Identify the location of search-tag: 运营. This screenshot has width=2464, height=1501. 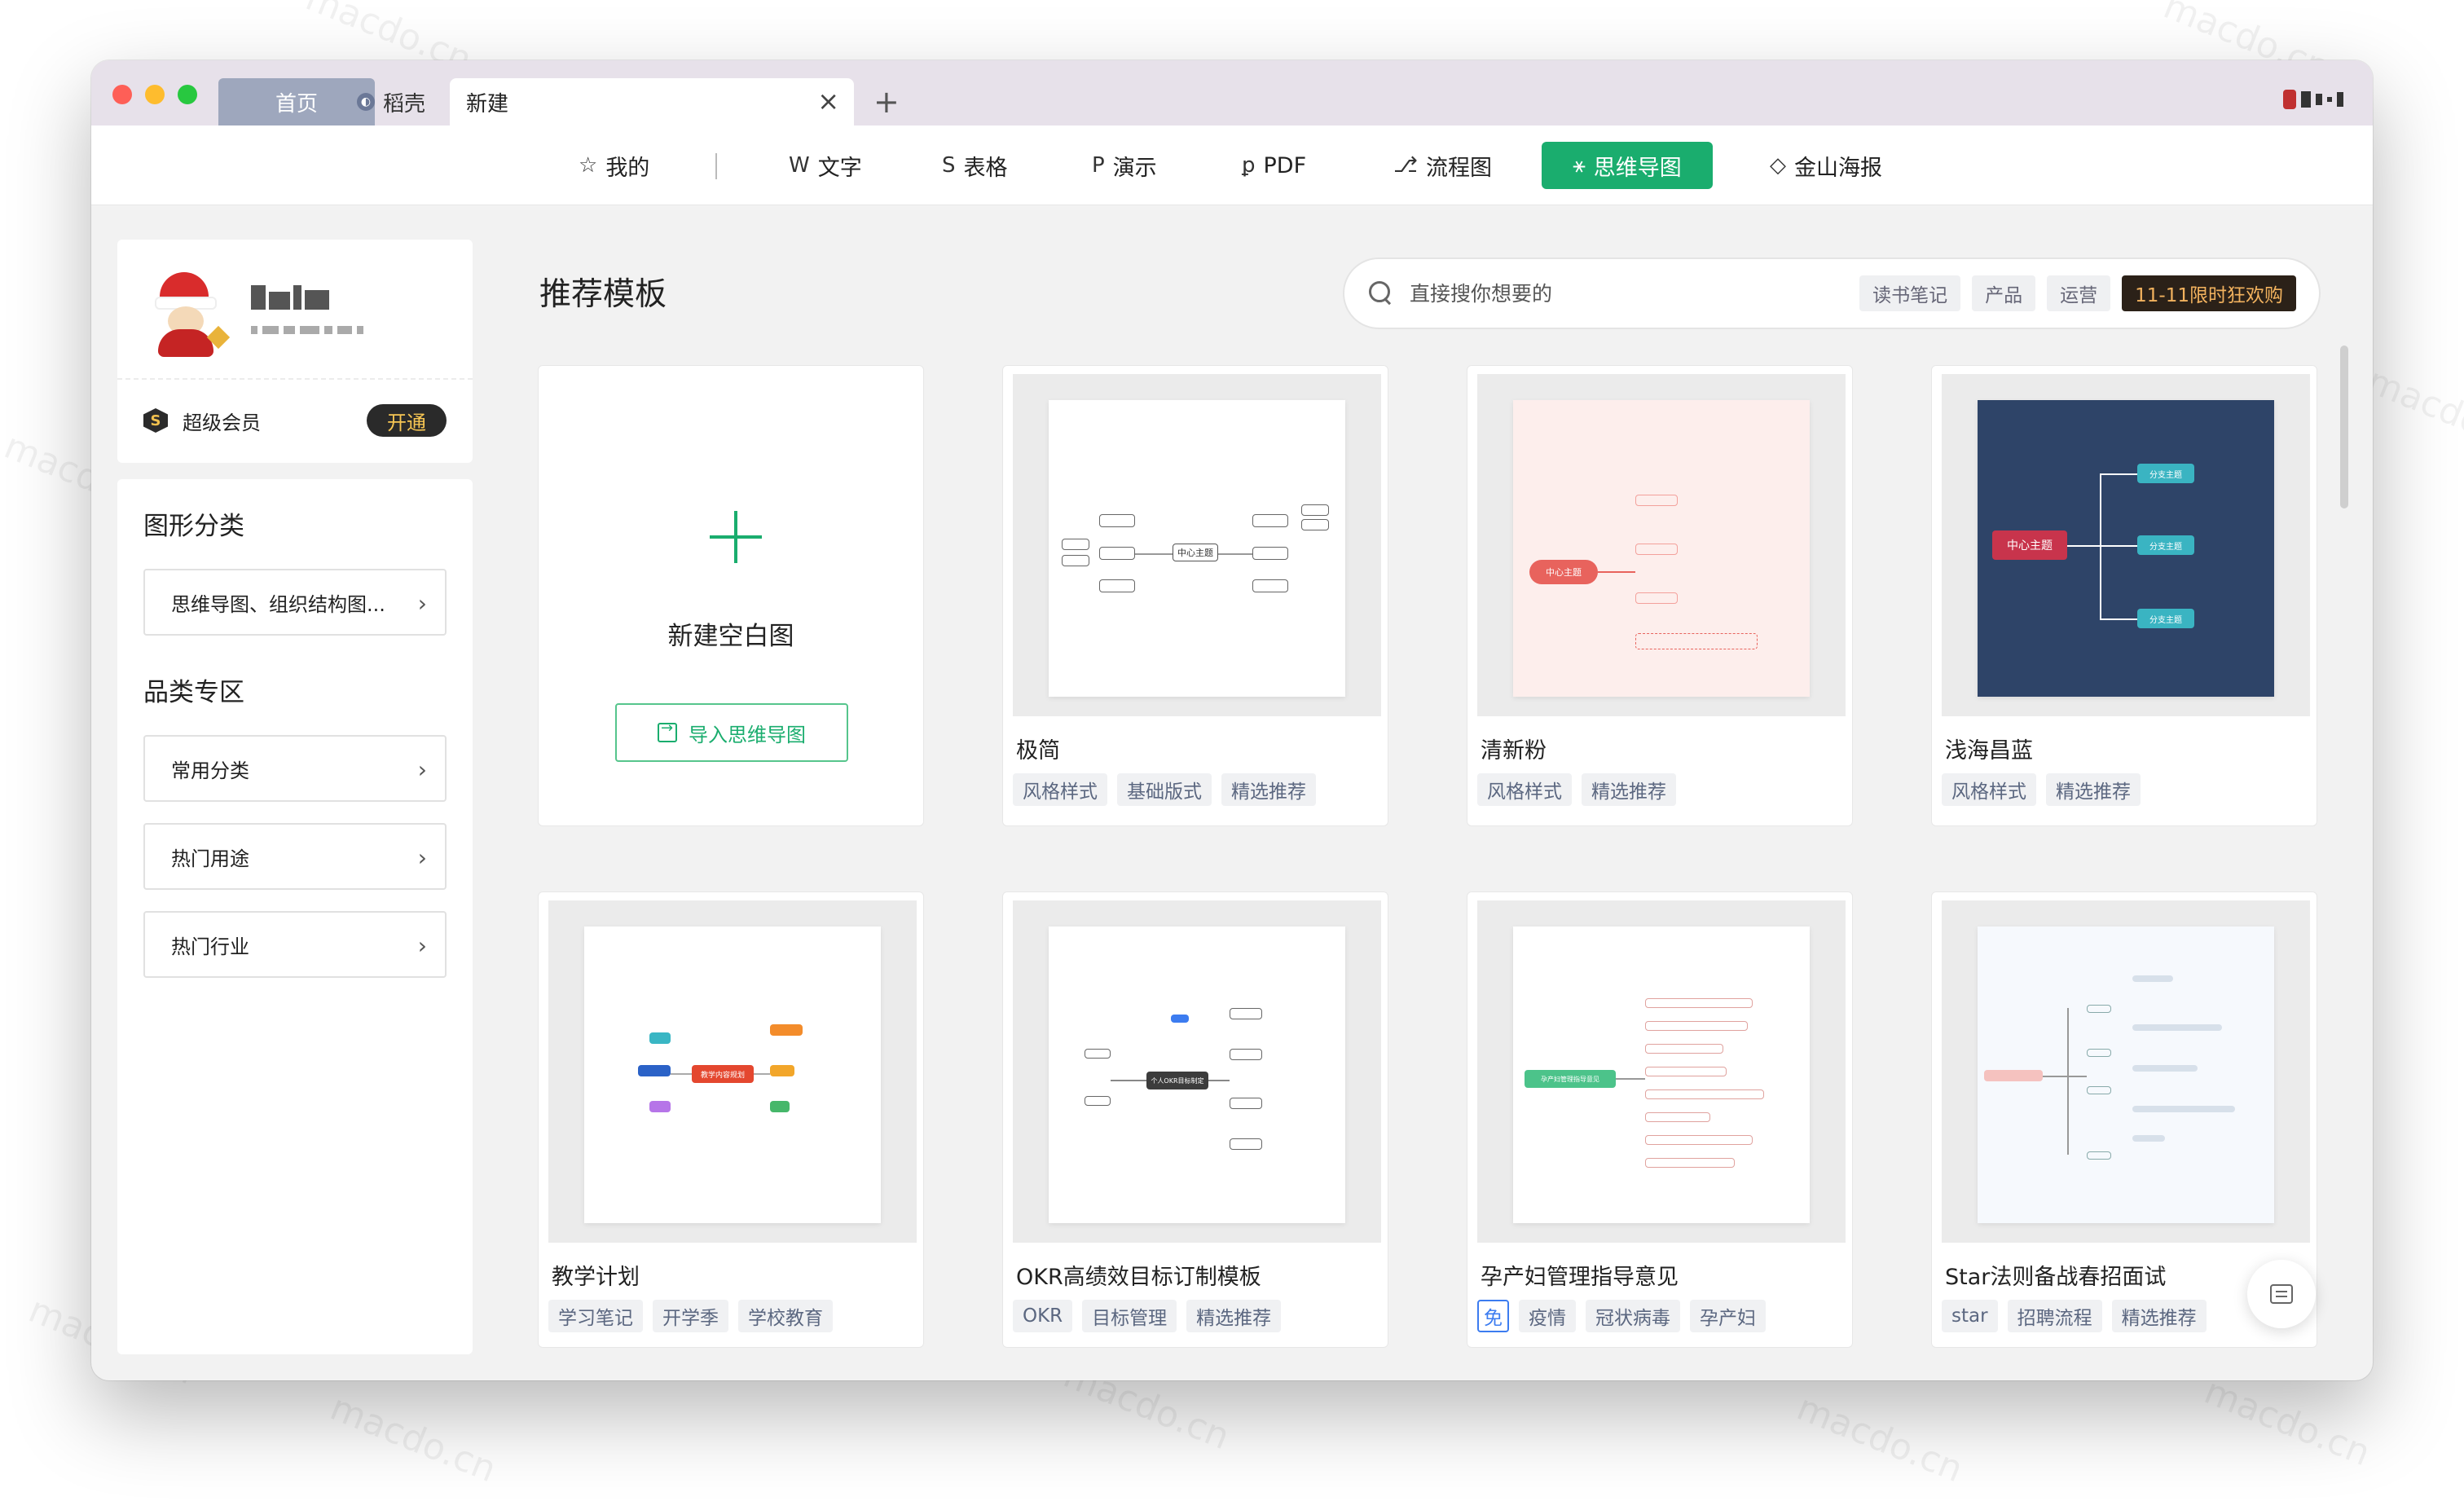
(2079, 293).